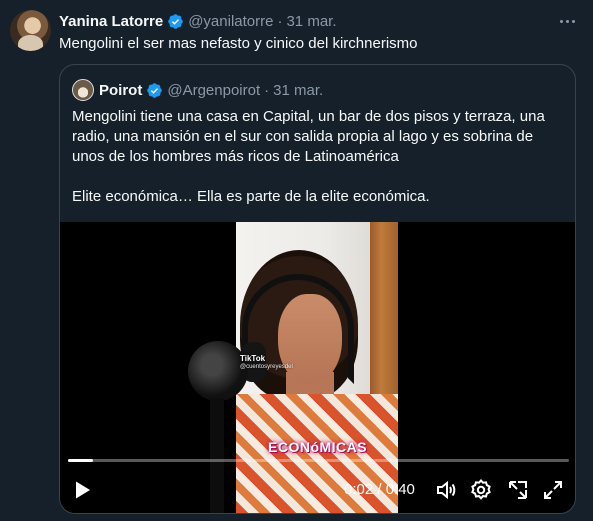 The image size is (593, 521). Describe the element at coordinates (311, 21) in the screenshot. I see `tweet-date: 31 mar.` at that location.